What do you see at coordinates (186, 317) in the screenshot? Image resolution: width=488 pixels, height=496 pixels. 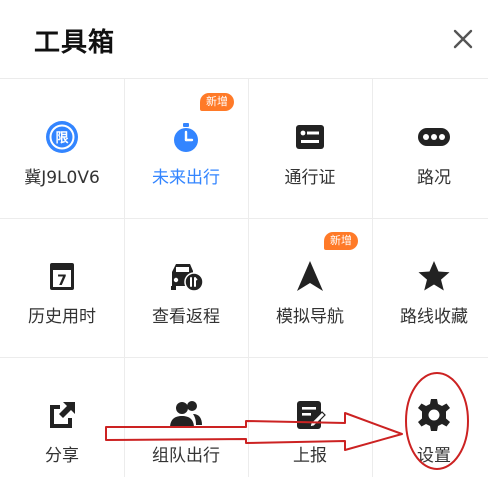 I see `tool-label: 查看返程` at bounding box center [186, 317].